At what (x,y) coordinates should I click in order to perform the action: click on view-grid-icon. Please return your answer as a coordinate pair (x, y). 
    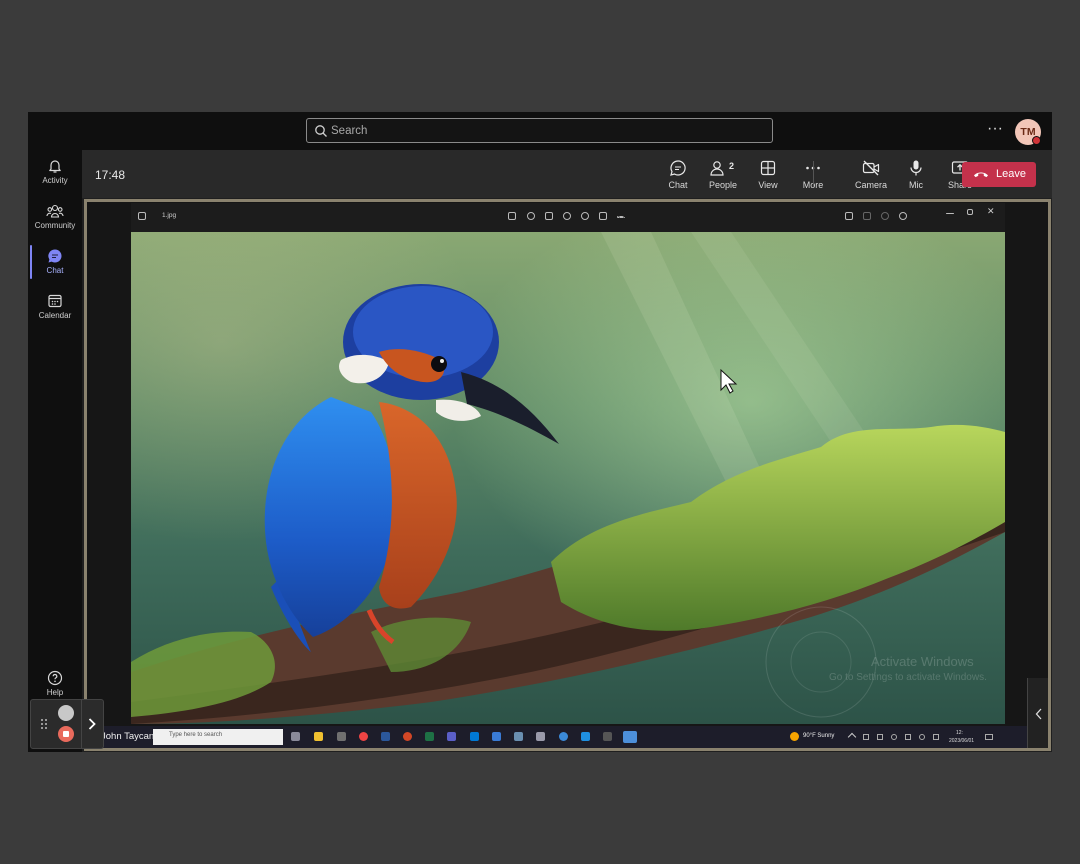
    Looking at the image, I should click on (768, 168).